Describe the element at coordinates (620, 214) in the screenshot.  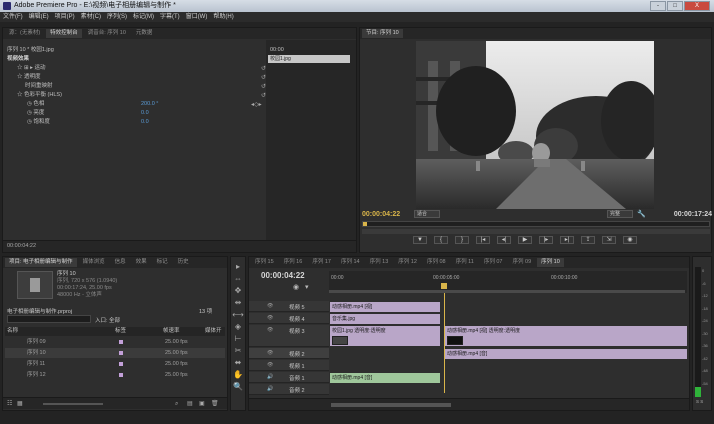
I see `quality-dropdown: 完整` at that location.